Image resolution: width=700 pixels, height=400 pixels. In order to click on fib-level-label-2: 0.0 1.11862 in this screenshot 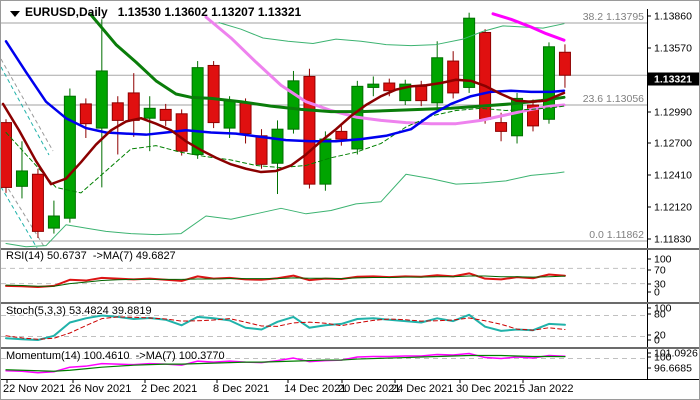, I will do `click(616, 235)`.